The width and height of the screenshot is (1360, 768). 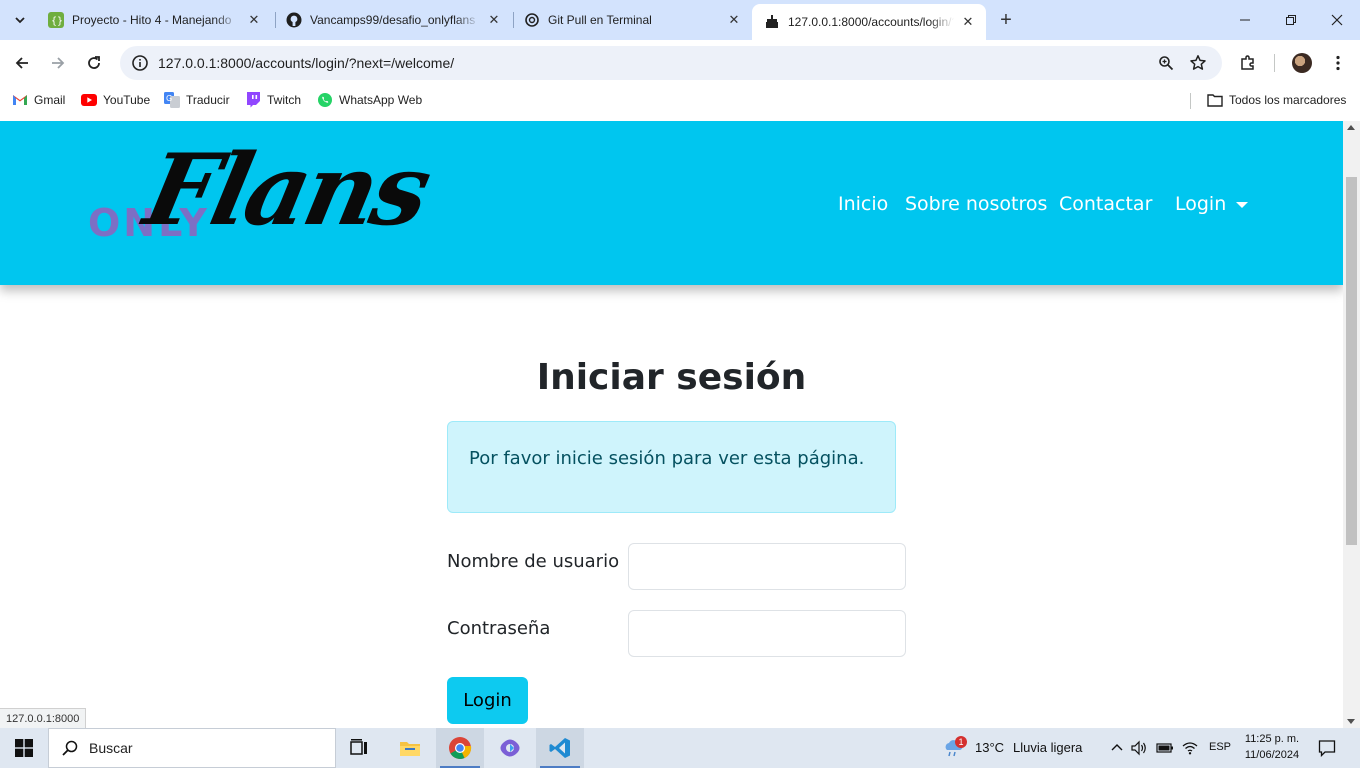 I want to click on tab-chatgpt: Git Pull en Terminal ✕, so click(x=632, y=20).